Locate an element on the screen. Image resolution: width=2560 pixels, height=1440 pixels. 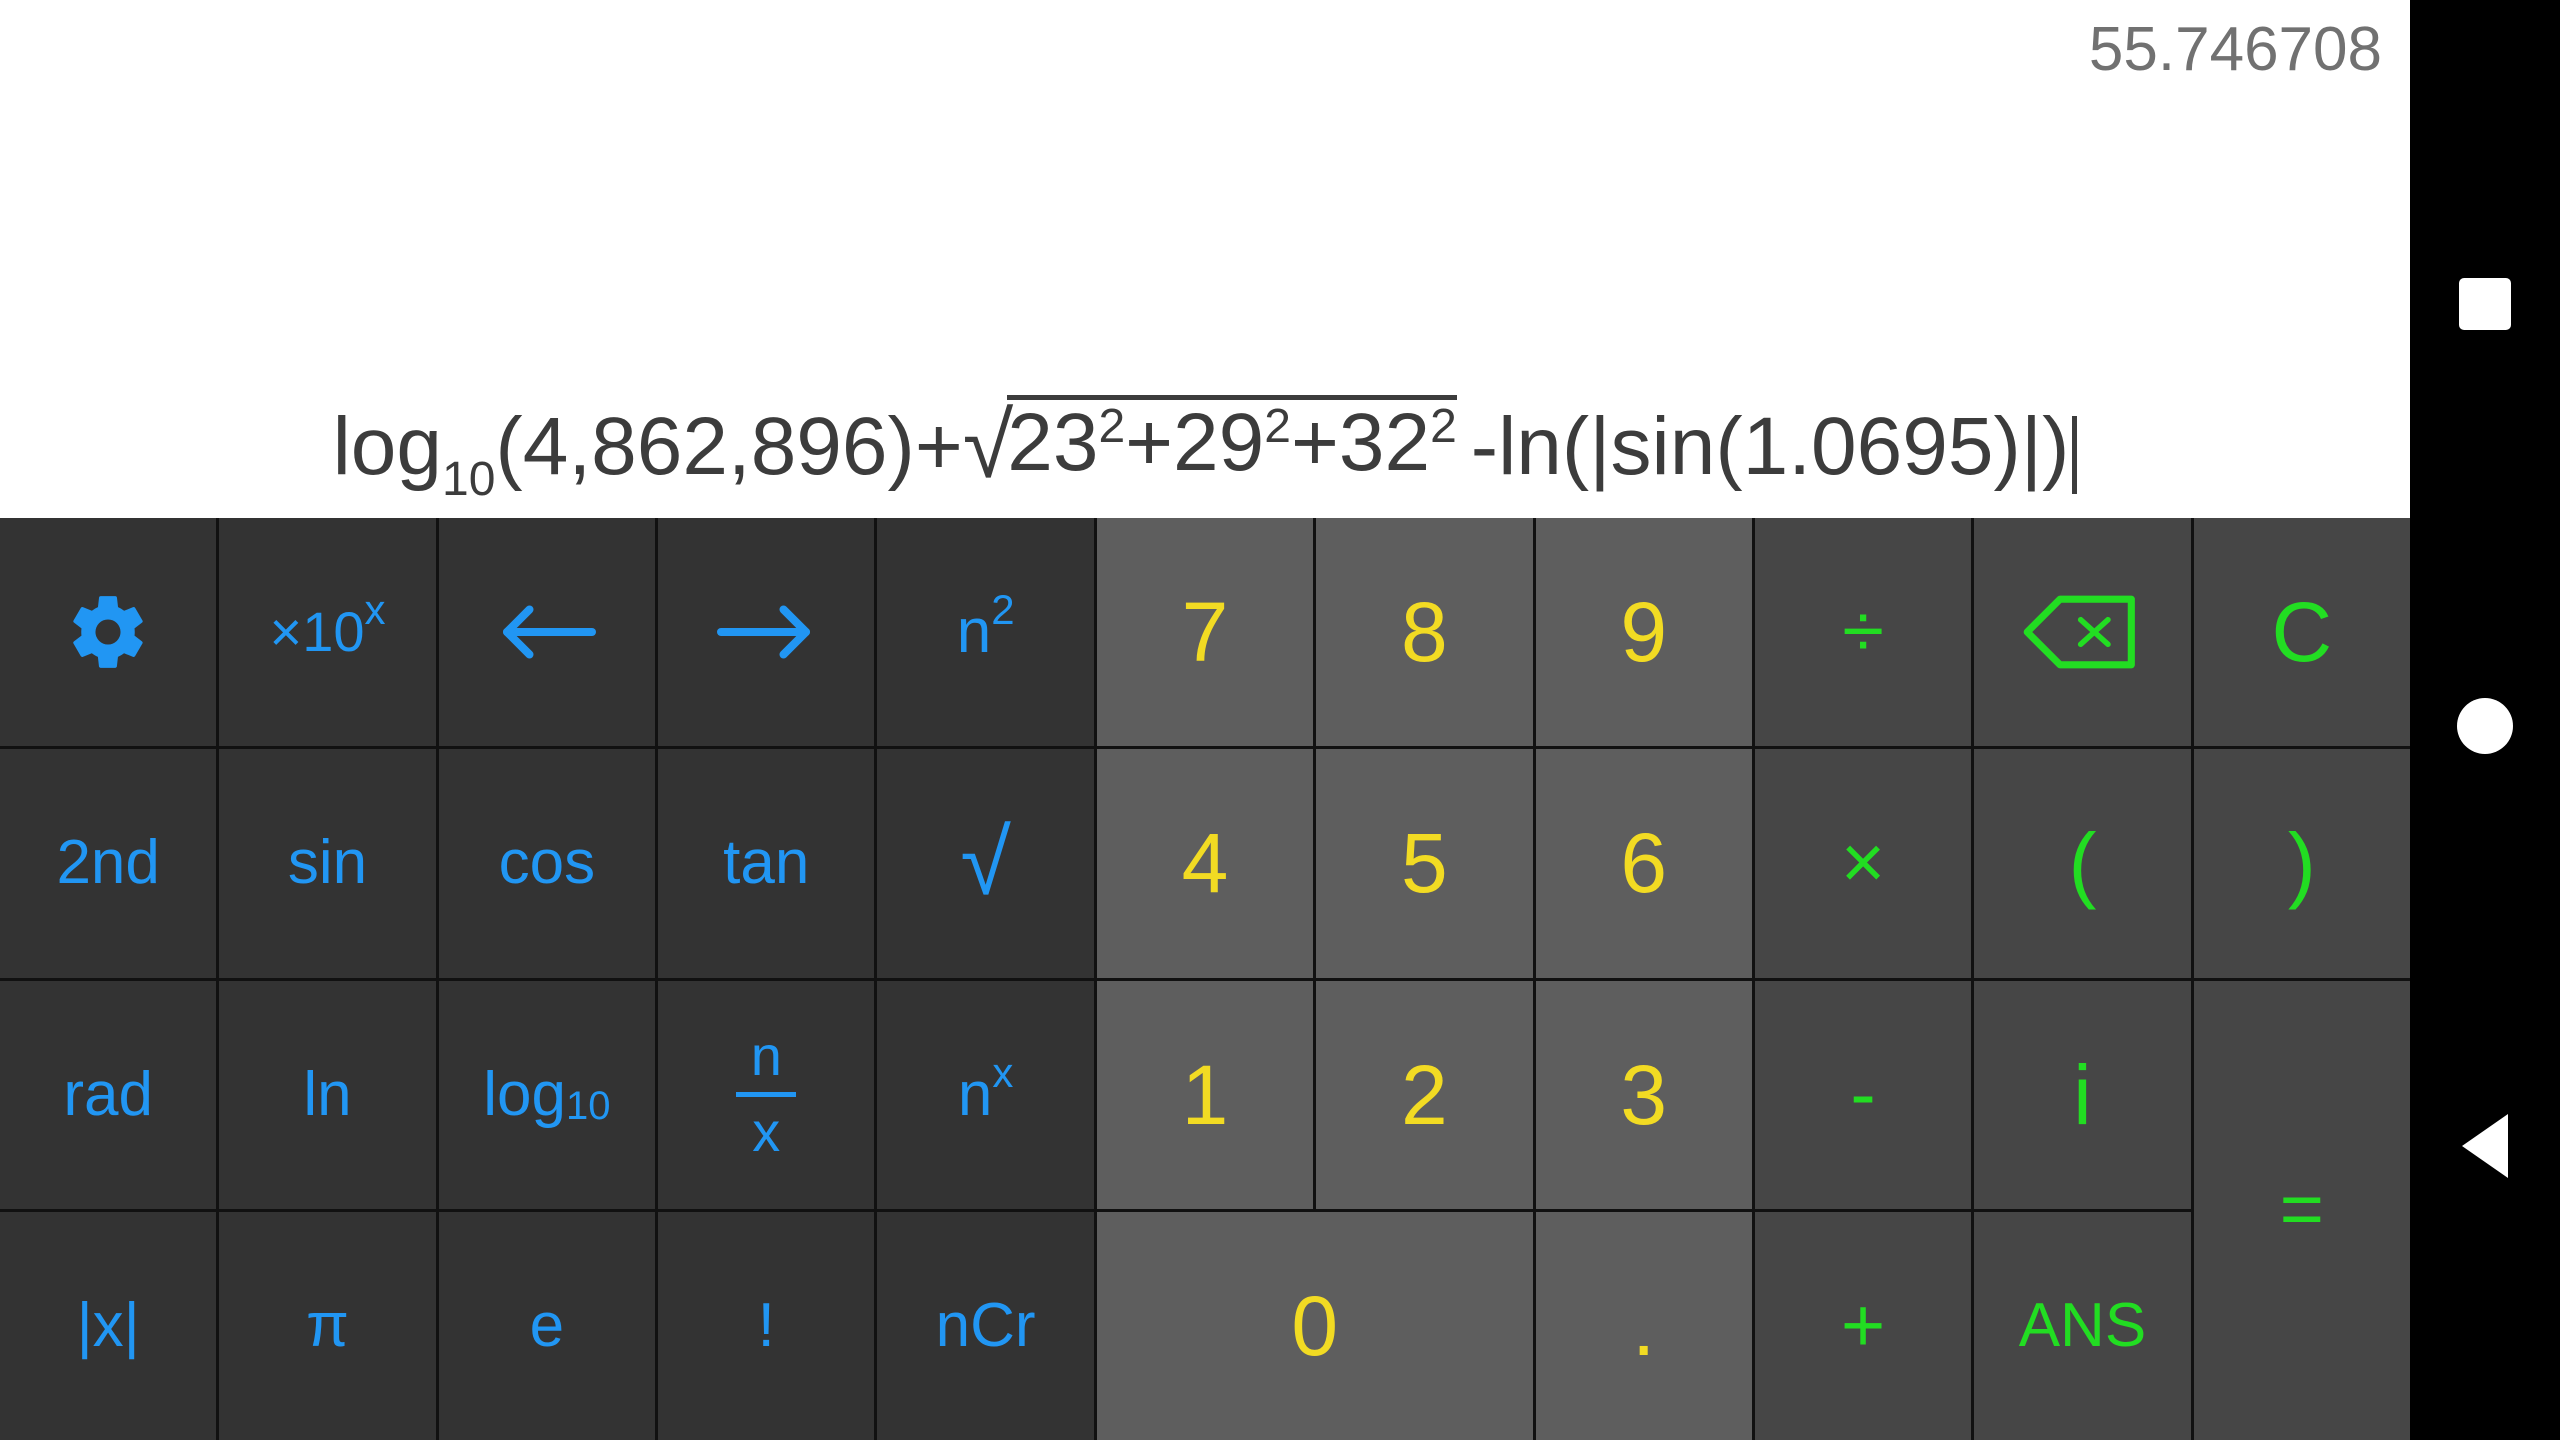
sin-button: sin is located at coordinates (327, 863).